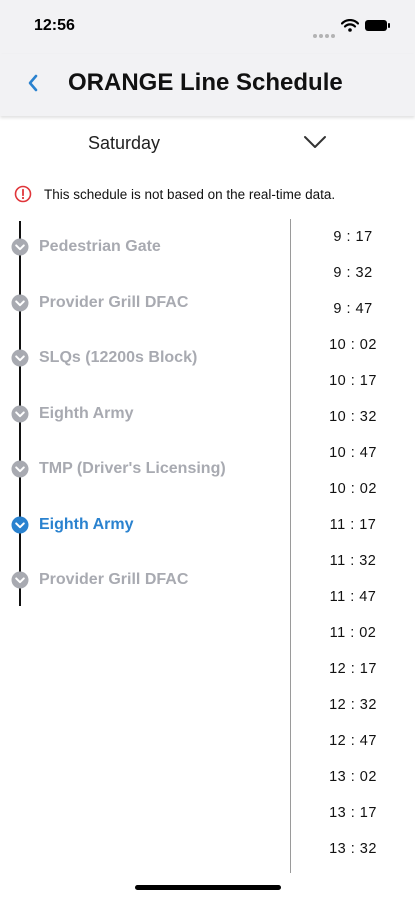 Image resolution: width=415 pixels, height=900 pixels. Describe the element at coordinates (353, 525) in the screenshot. I see `departure-time: 11 : 17` at that location.